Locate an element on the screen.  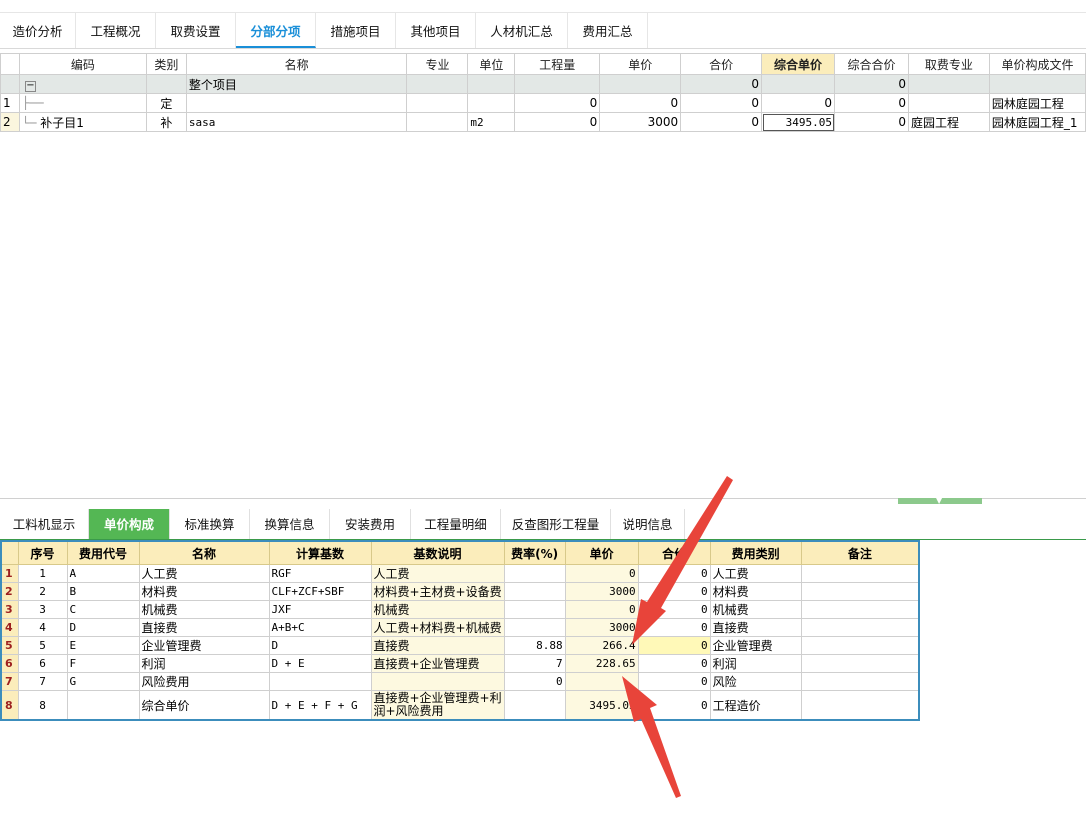
calc-base-cell is located at coordinates (320, 681).